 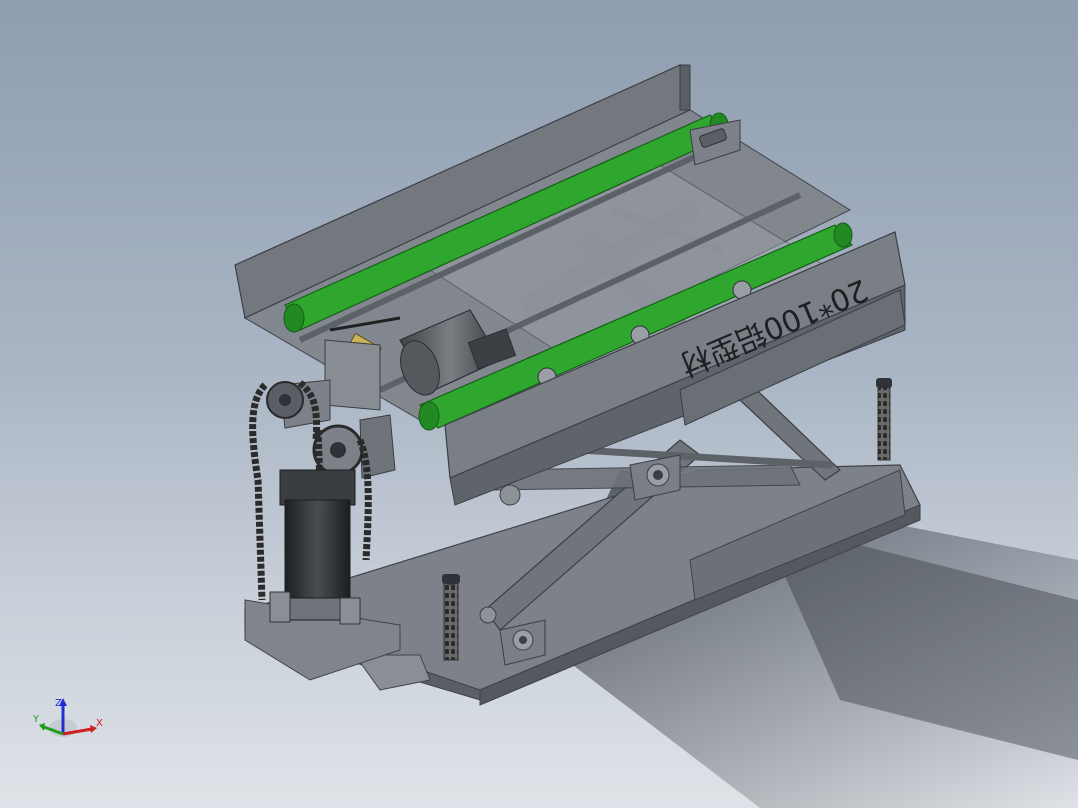 I want to click on sprocket-upper, so click(x=285, y=400).